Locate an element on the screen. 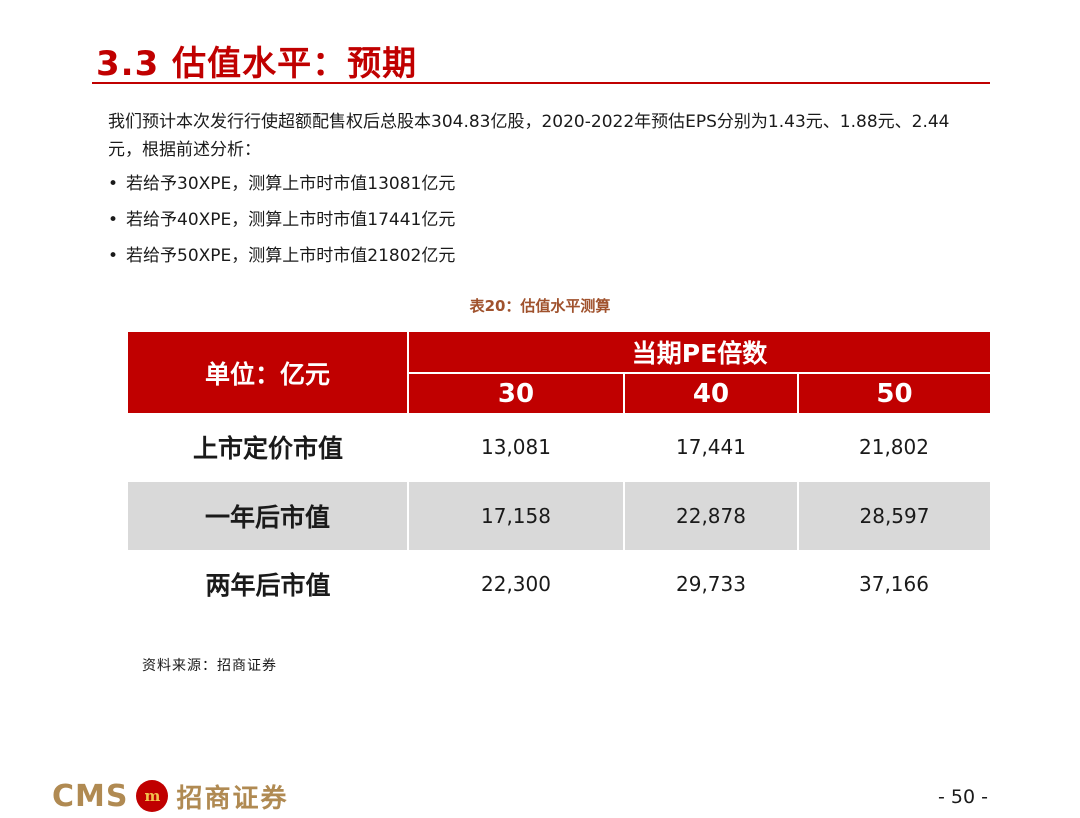 The image size is (1080, 818). table-cell: 13,081 is located at coordinates (516, 447).